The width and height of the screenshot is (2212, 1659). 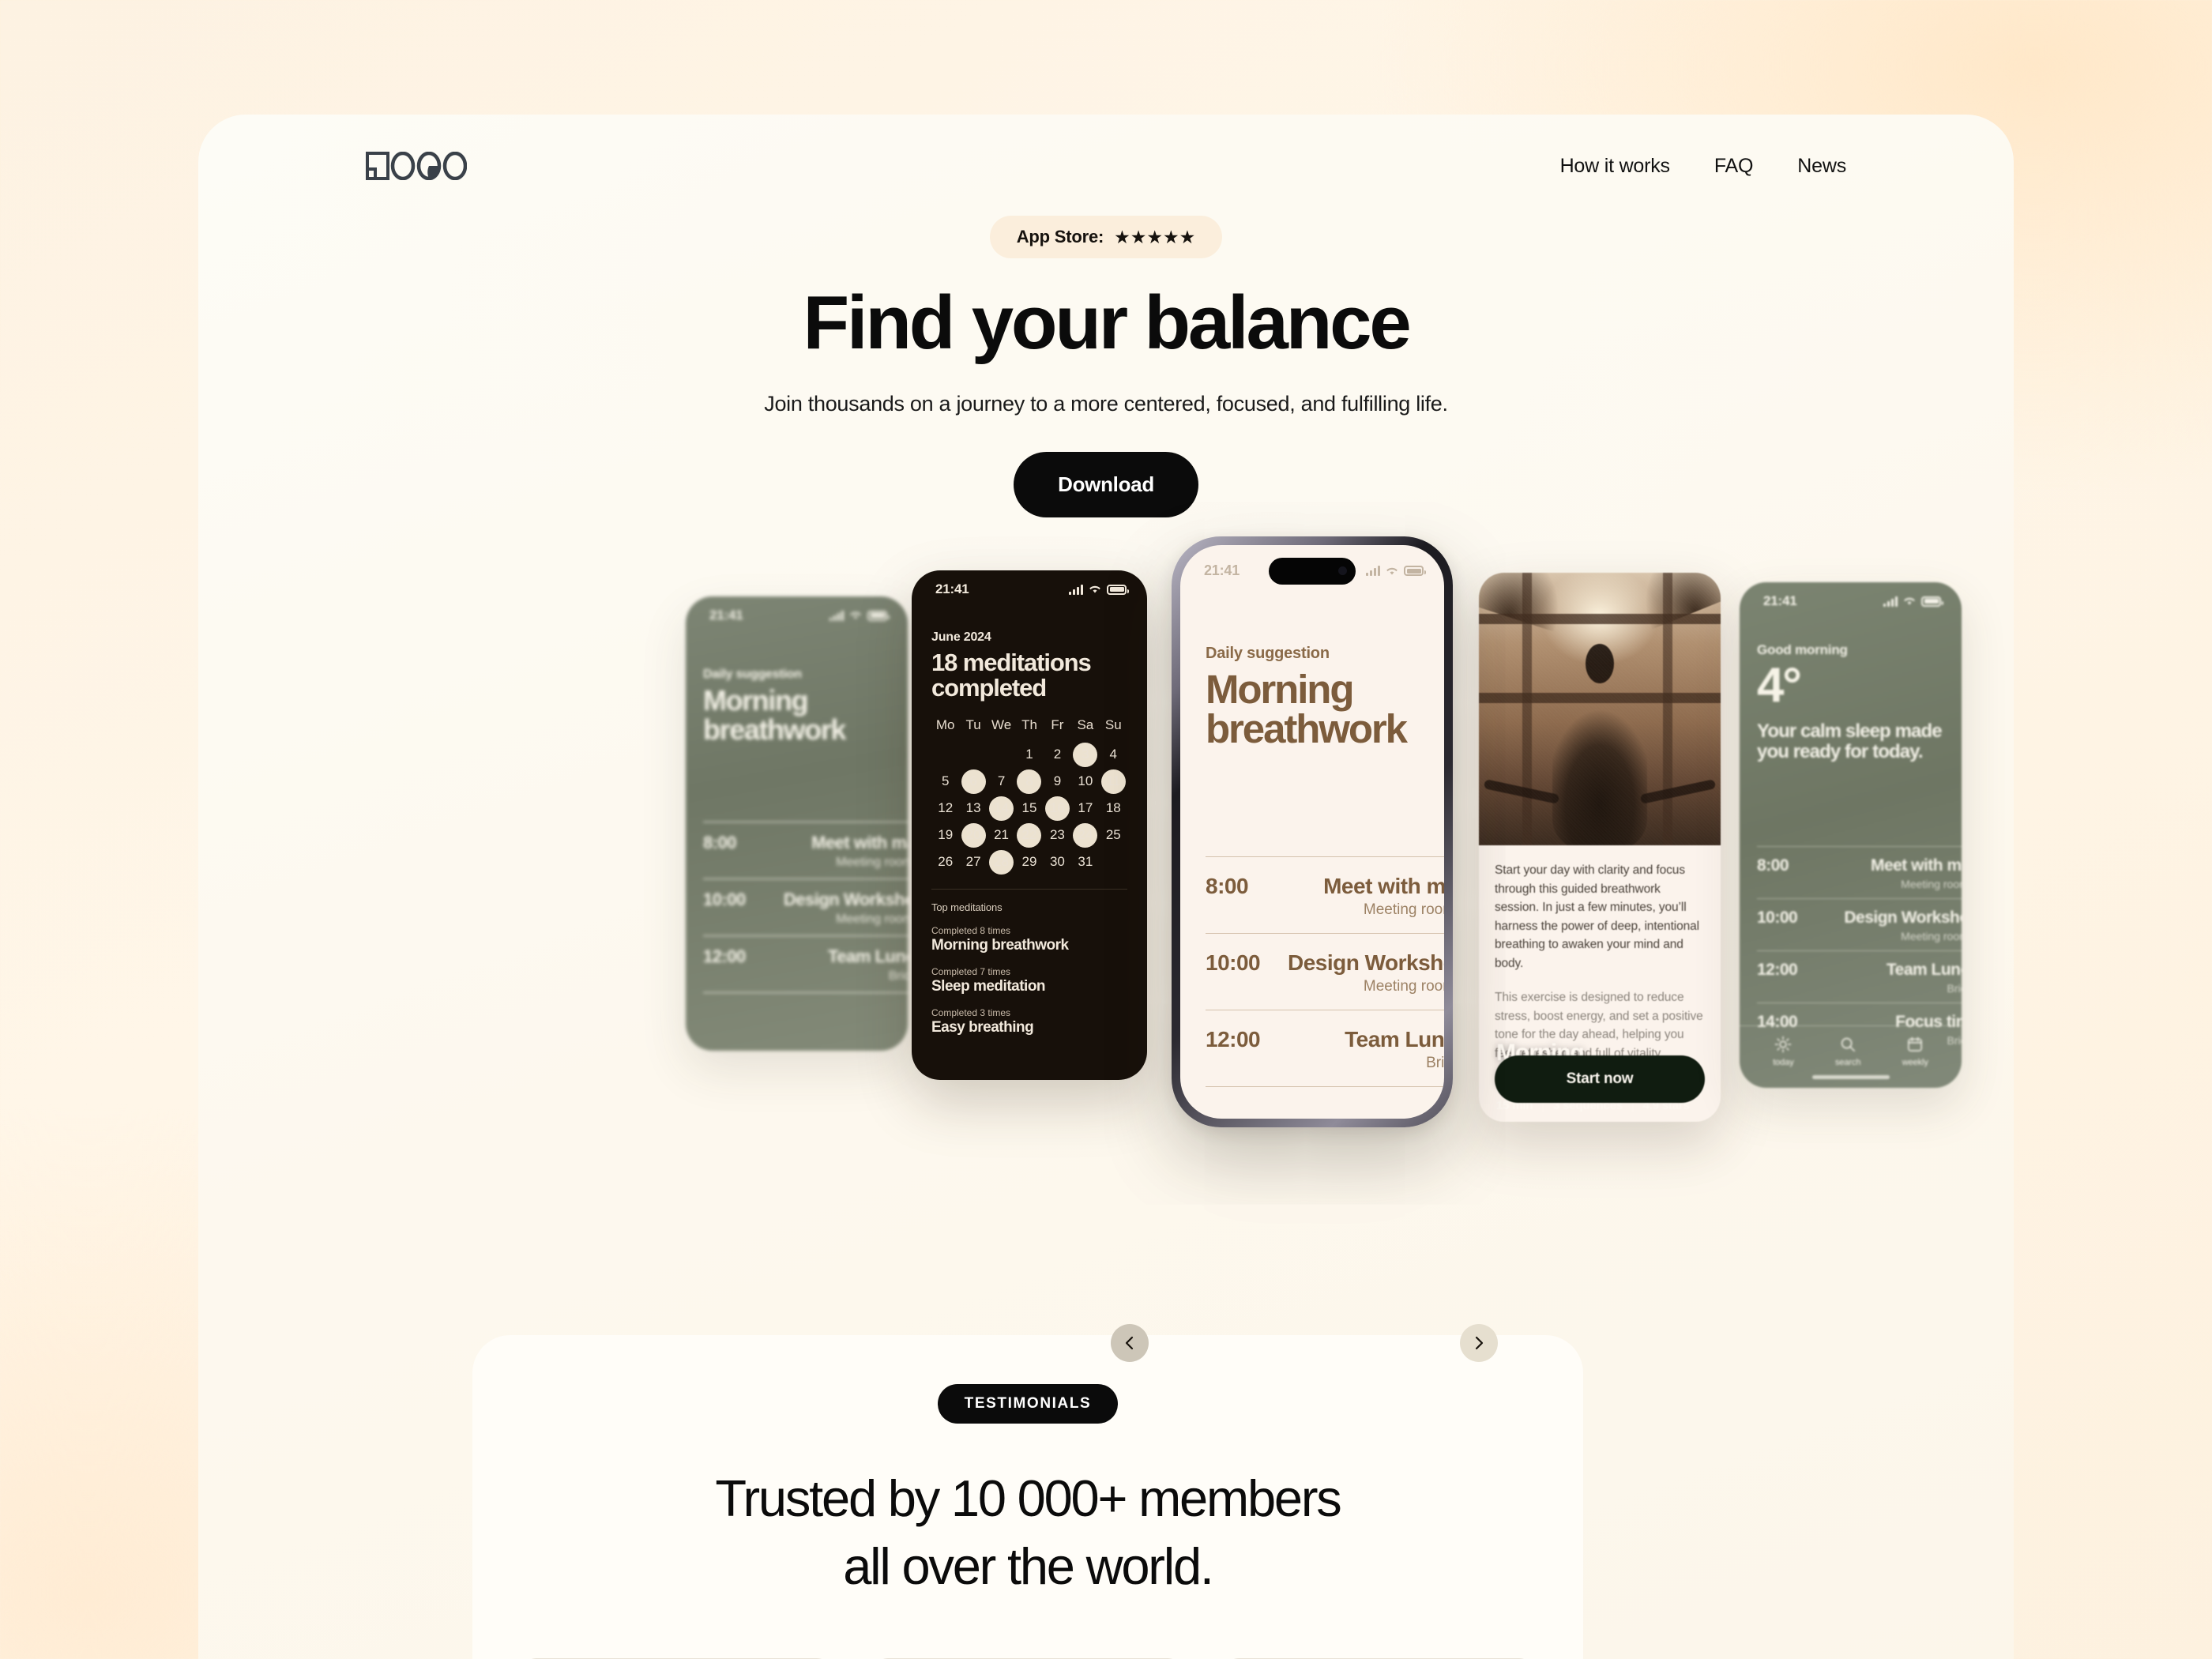 I want to click on calendar-week-row: 19 20 21 22 23 24 25, so click(x=1029, y=835).